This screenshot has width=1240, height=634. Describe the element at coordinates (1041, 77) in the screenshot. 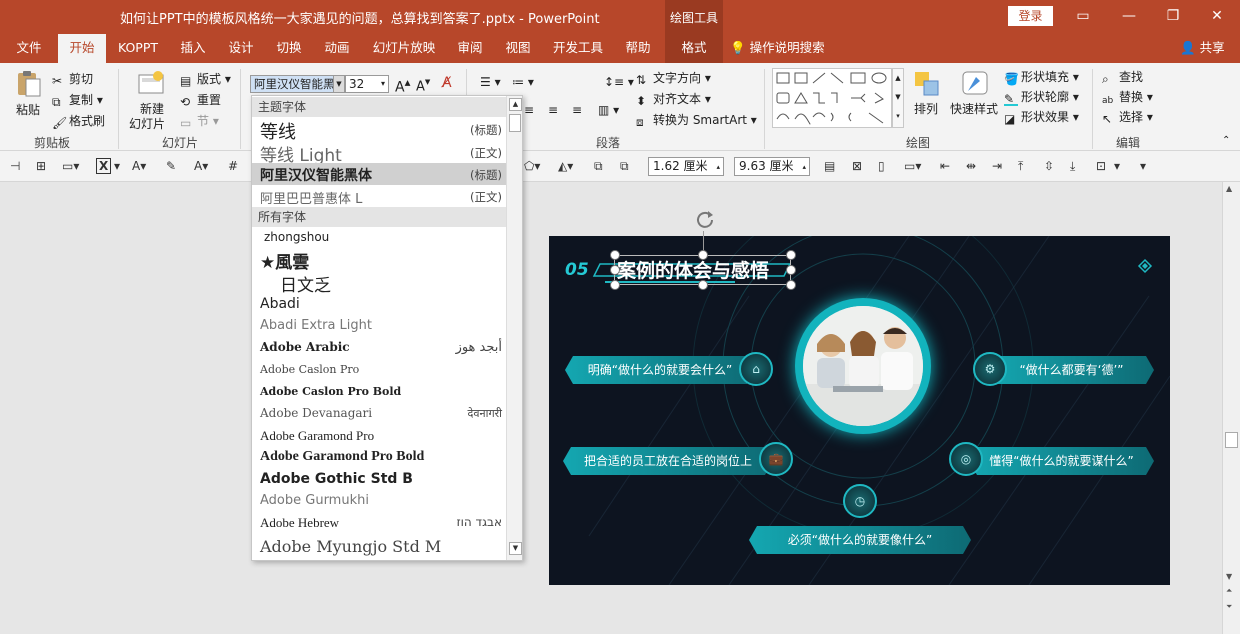

I see `shape-fill-button: 🪣 形状填充 ▾` at that location.